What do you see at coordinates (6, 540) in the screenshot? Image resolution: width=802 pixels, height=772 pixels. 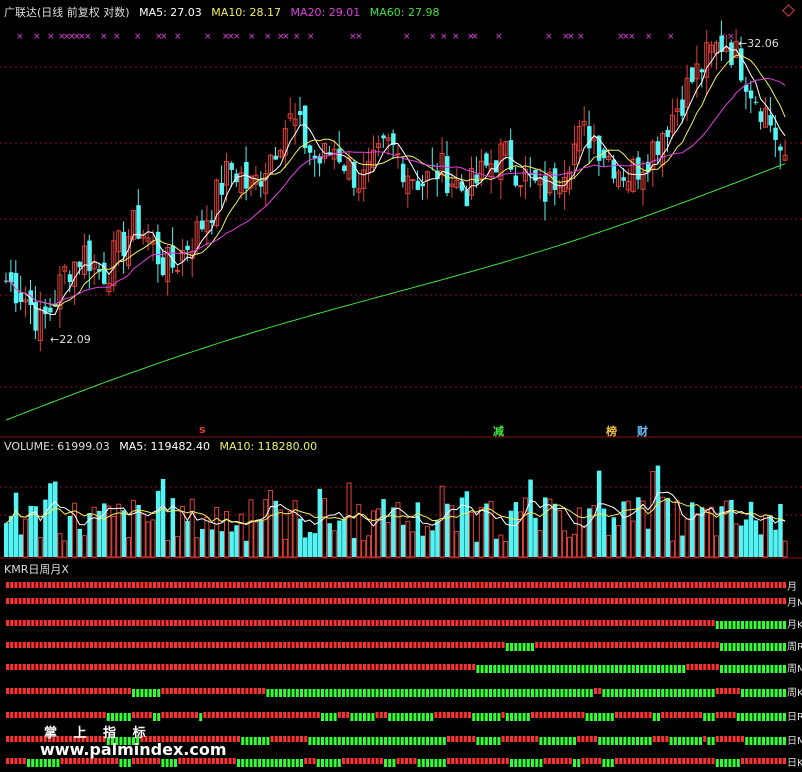 I see `volume-bar-down` at bounding box center [6, 540].